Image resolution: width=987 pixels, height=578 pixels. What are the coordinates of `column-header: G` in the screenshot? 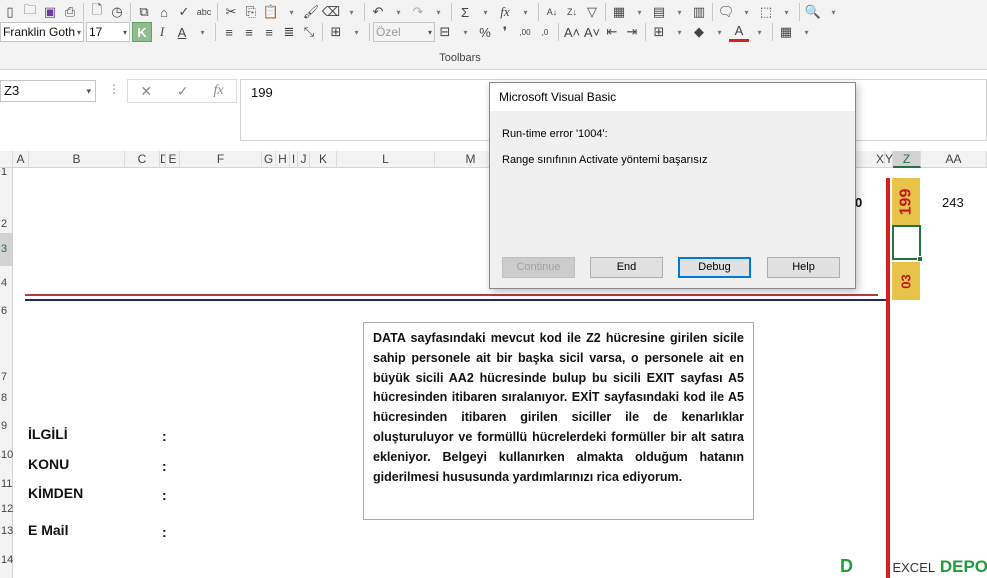 It's located at (269, 159).